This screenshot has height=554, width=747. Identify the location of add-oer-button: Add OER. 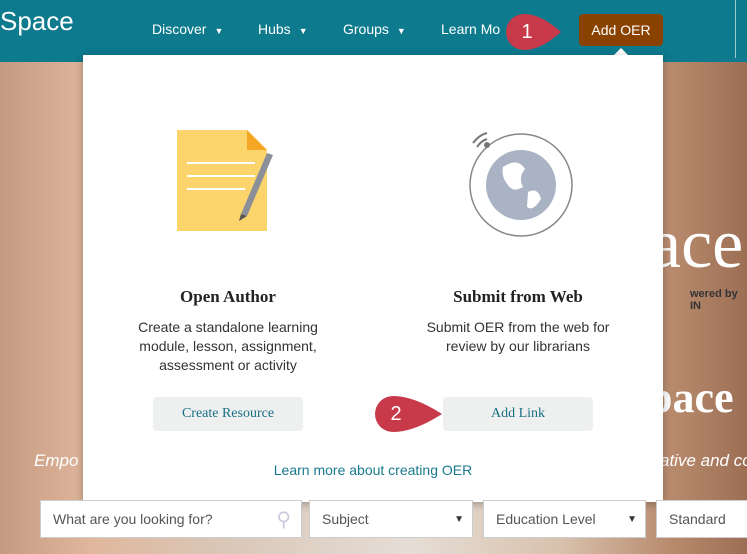
(621, 30).